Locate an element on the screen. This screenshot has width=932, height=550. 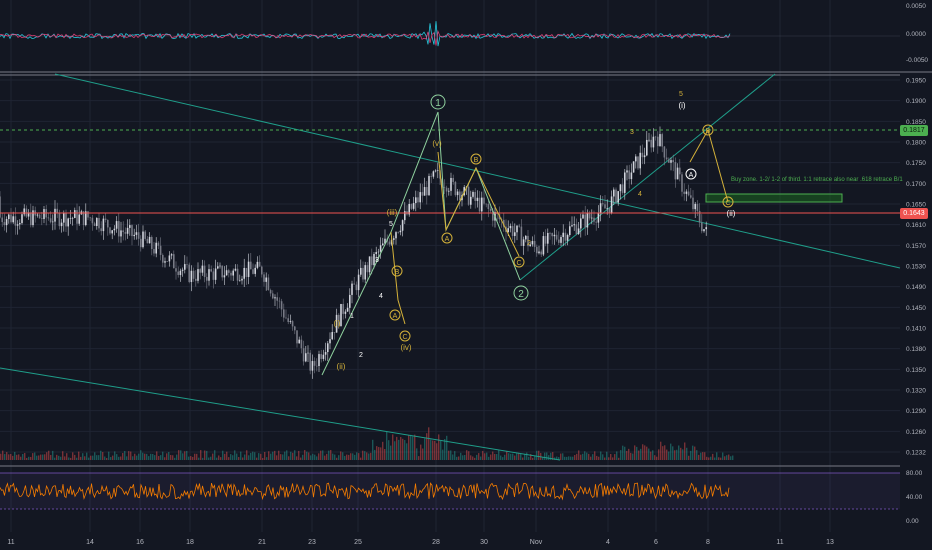
wave-label-C3: C is located at coordinates (727, 203).